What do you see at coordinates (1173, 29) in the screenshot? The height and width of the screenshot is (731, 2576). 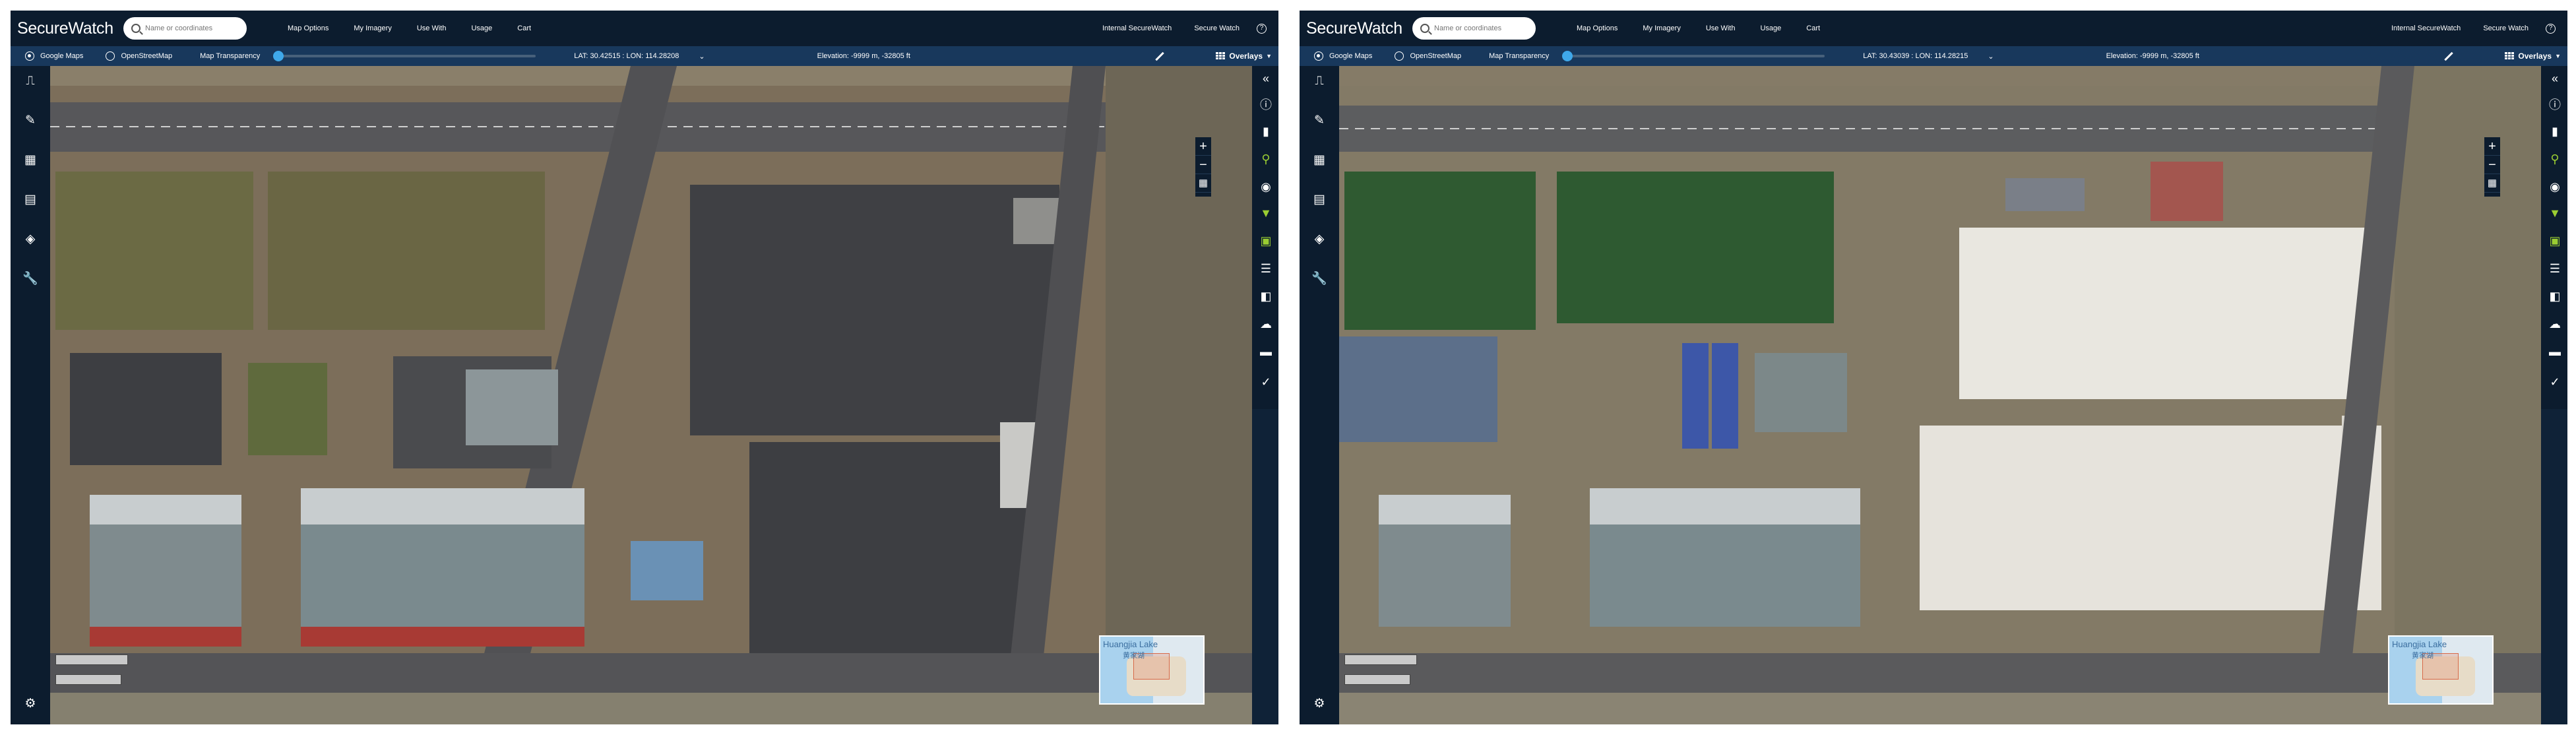 I see `right-nav: Internal SecureWatch Secure Watch ?` at bounding box center [1173, 29].